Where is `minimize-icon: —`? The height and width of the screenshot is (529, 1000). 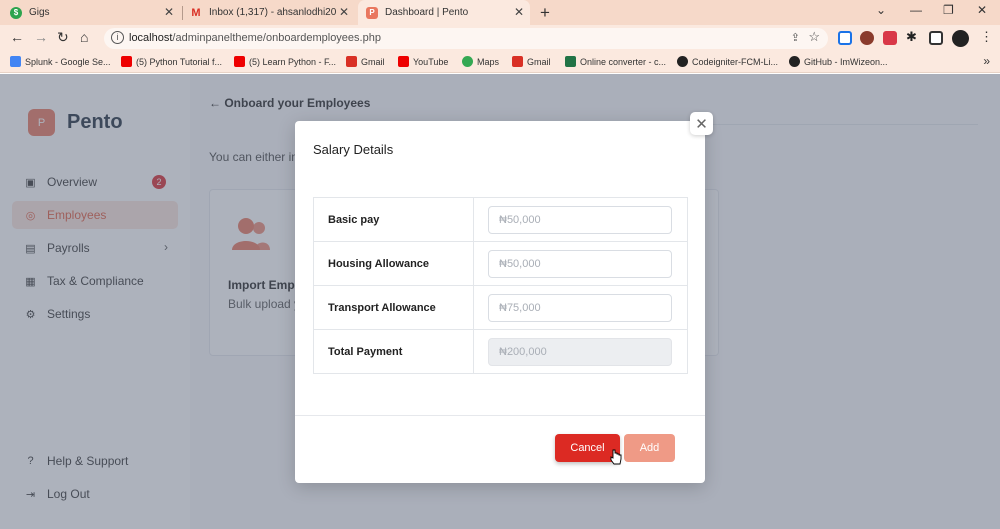
minimize-icon: — is located at coordinates (916, 10).